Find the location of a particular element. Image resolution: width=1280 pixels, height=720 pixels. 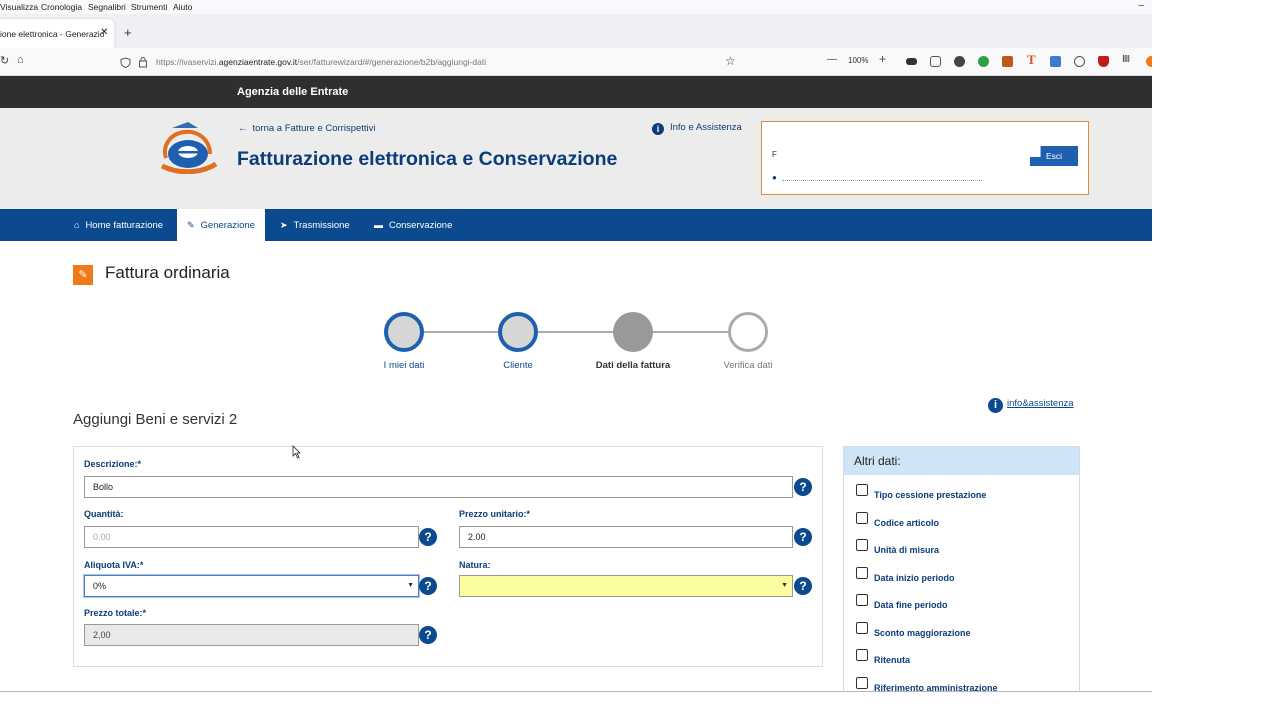

nav-generazione: ✎ Generazione is located at coordinates (221, 225).